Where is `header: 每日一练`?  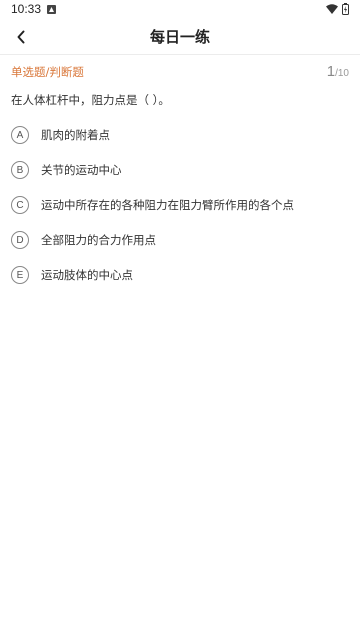 header: 每日一练 is located at coordinates (180, 37).